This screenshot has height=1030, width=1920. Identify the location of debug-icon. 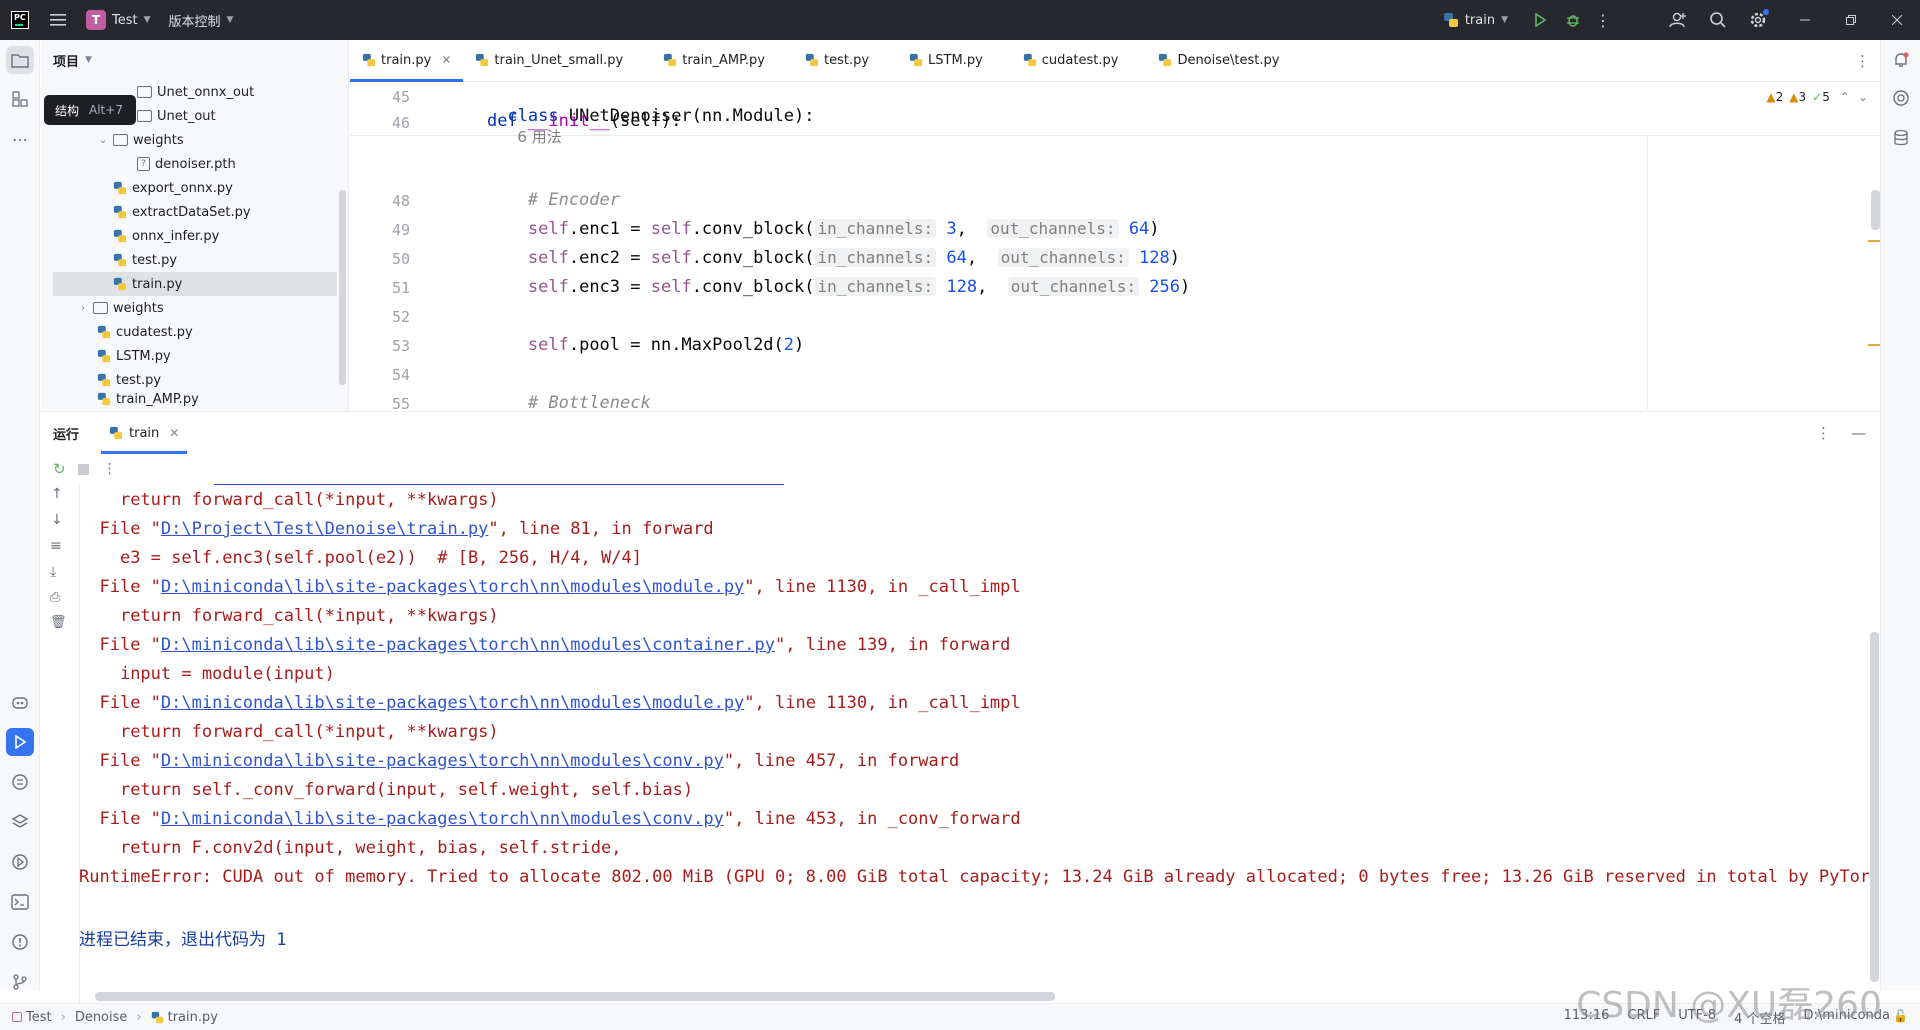
(1573, 20).